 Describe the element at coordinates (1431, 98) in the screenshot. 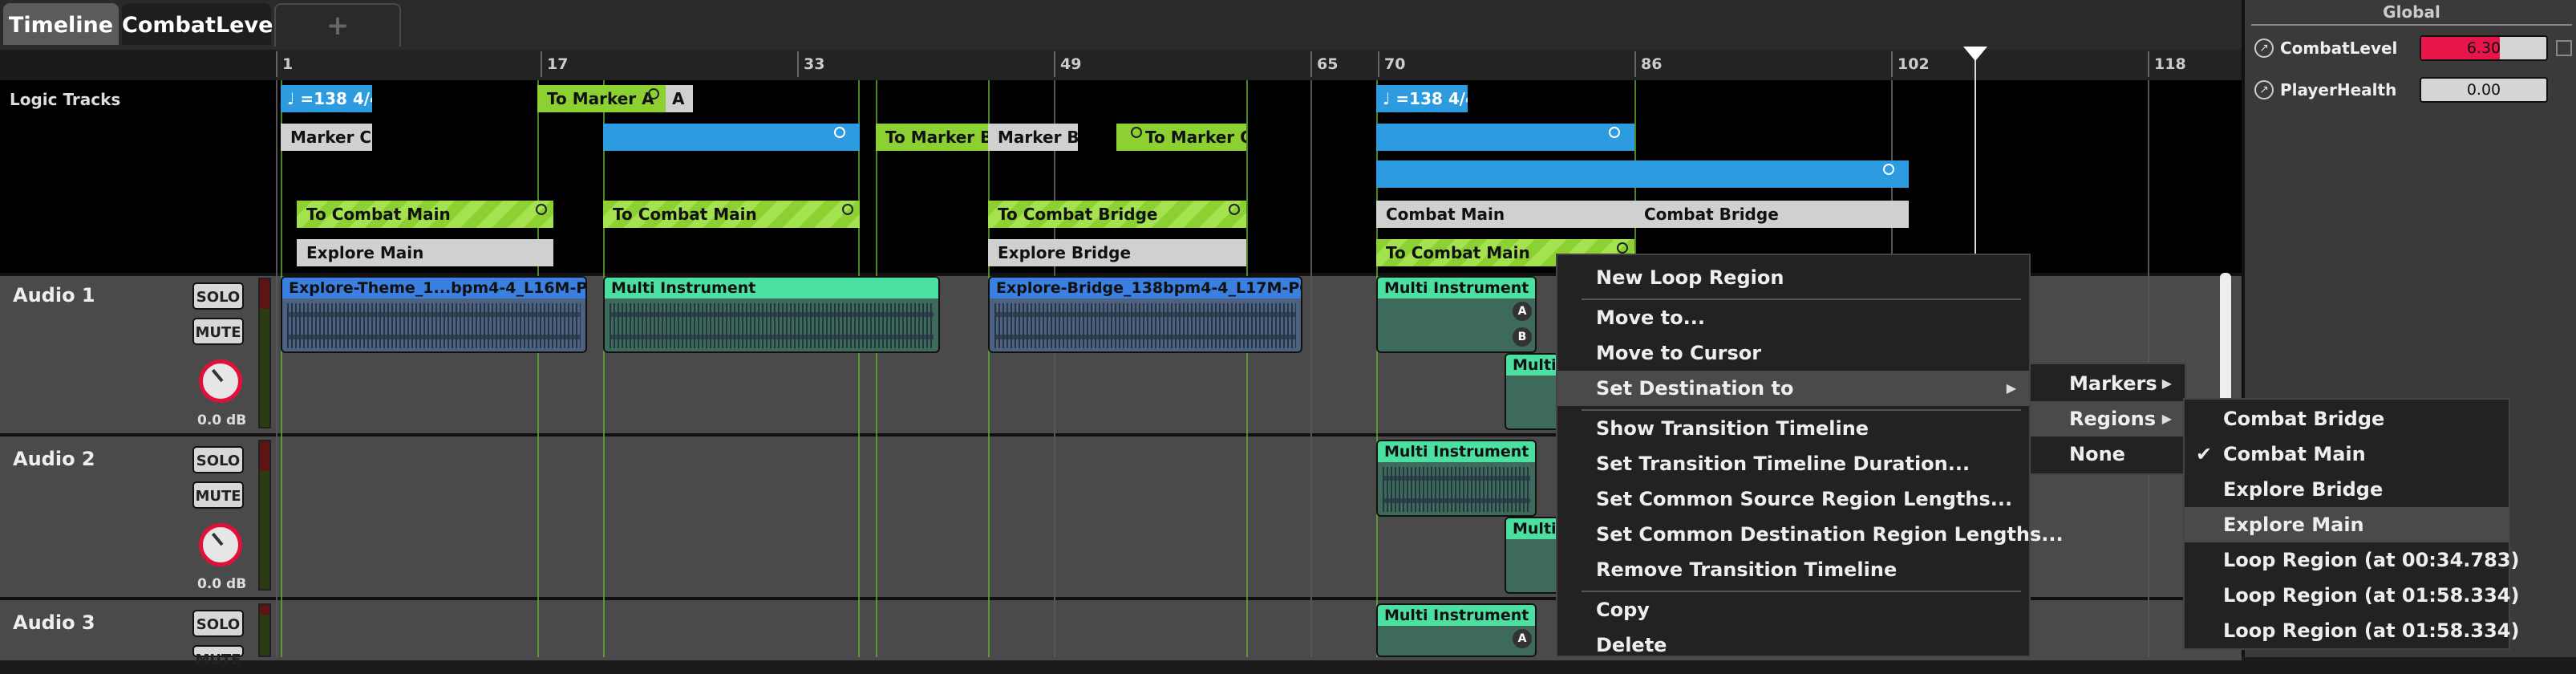

I see `tempo-label: =138 4/4` at that location.